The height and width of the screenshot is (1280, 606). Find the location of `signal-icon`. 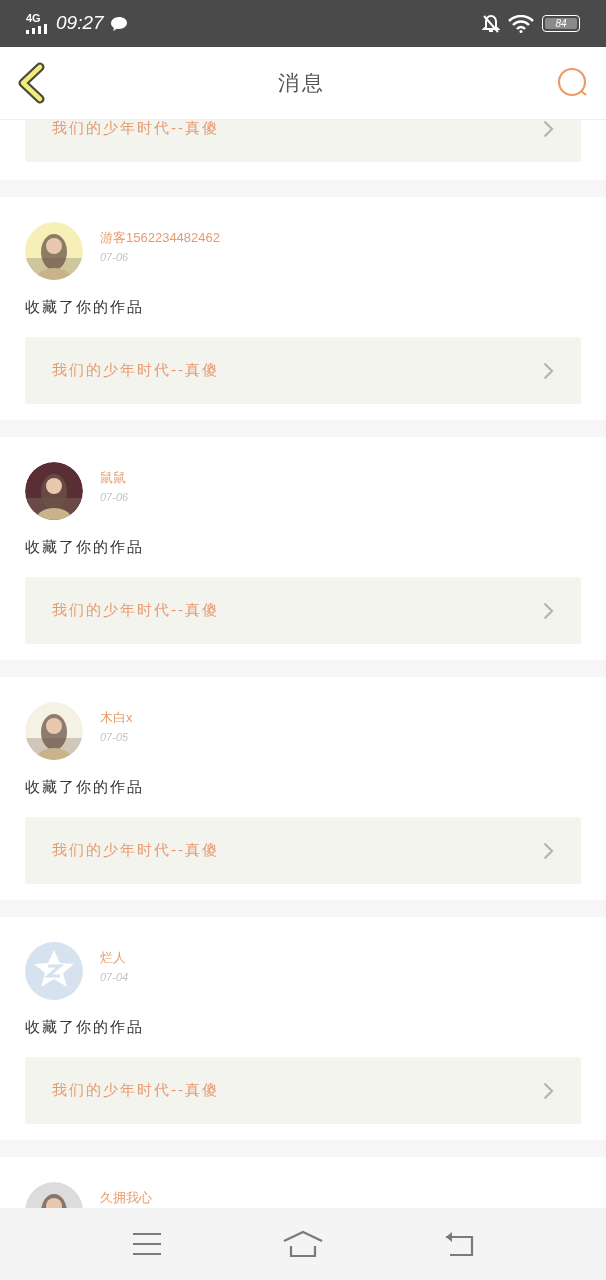

signal-icon is located at coordinates (38, 29).